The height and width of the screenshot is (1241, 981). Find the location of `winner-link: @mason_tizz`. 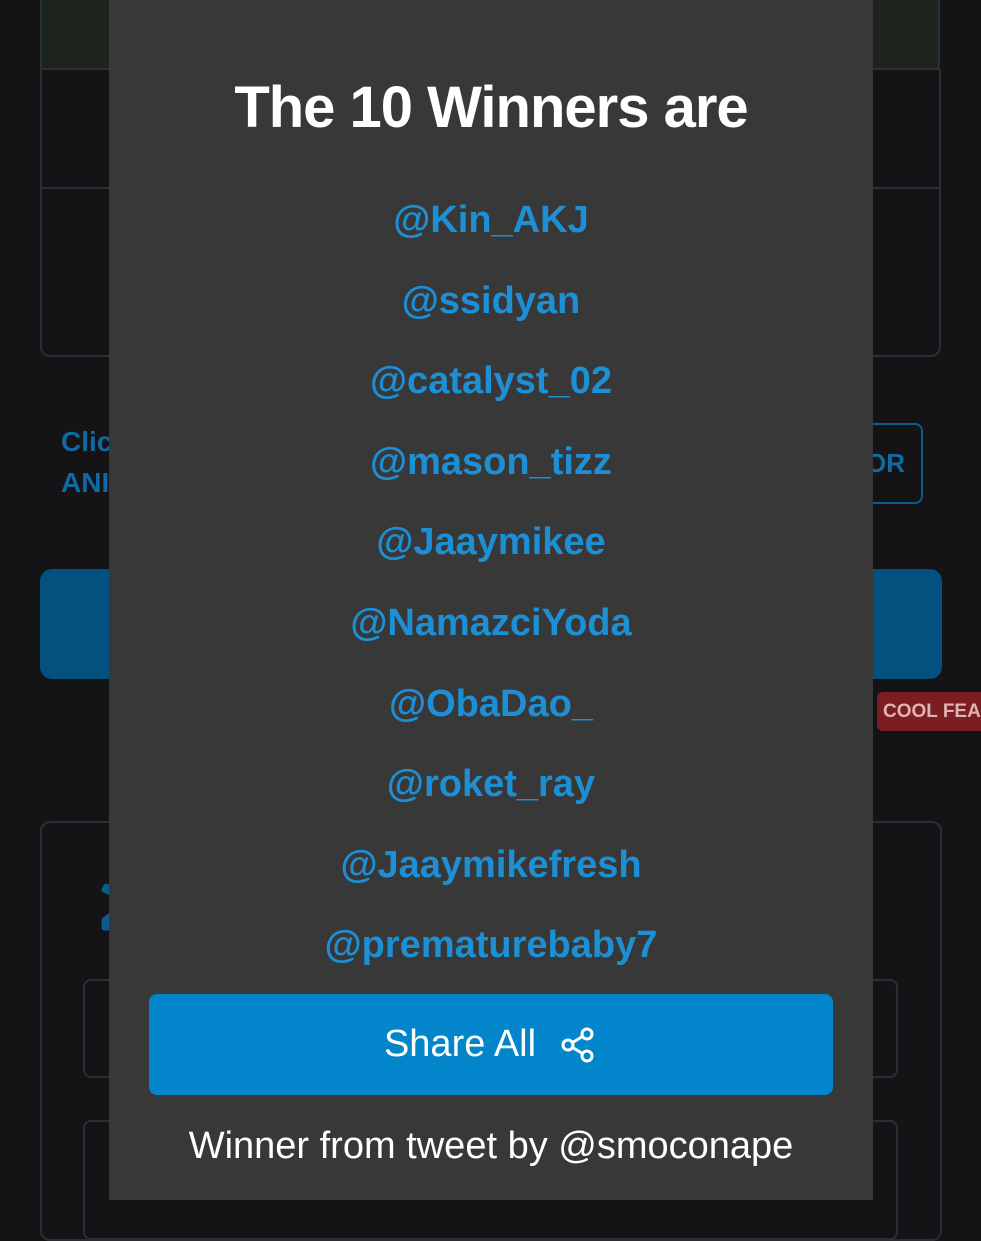

winner-link: @mason_tizz is located at coordinates (491, 462).